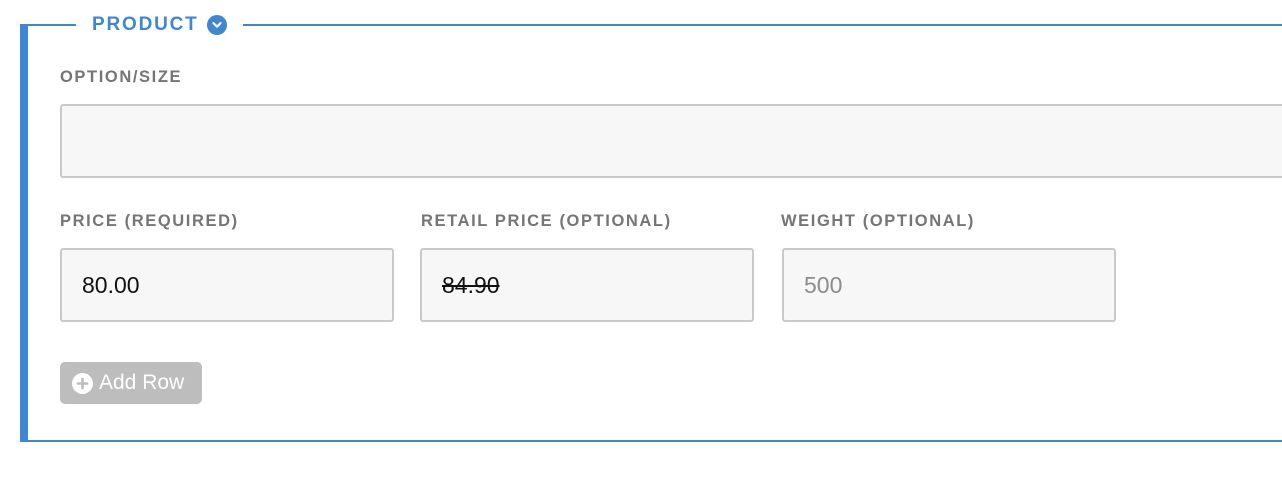 The width and height of the screenshot is (1282, 496). Describe the element at coordinates (216, 25) in the screenshot. I see `chevron-down-icon` at that location.